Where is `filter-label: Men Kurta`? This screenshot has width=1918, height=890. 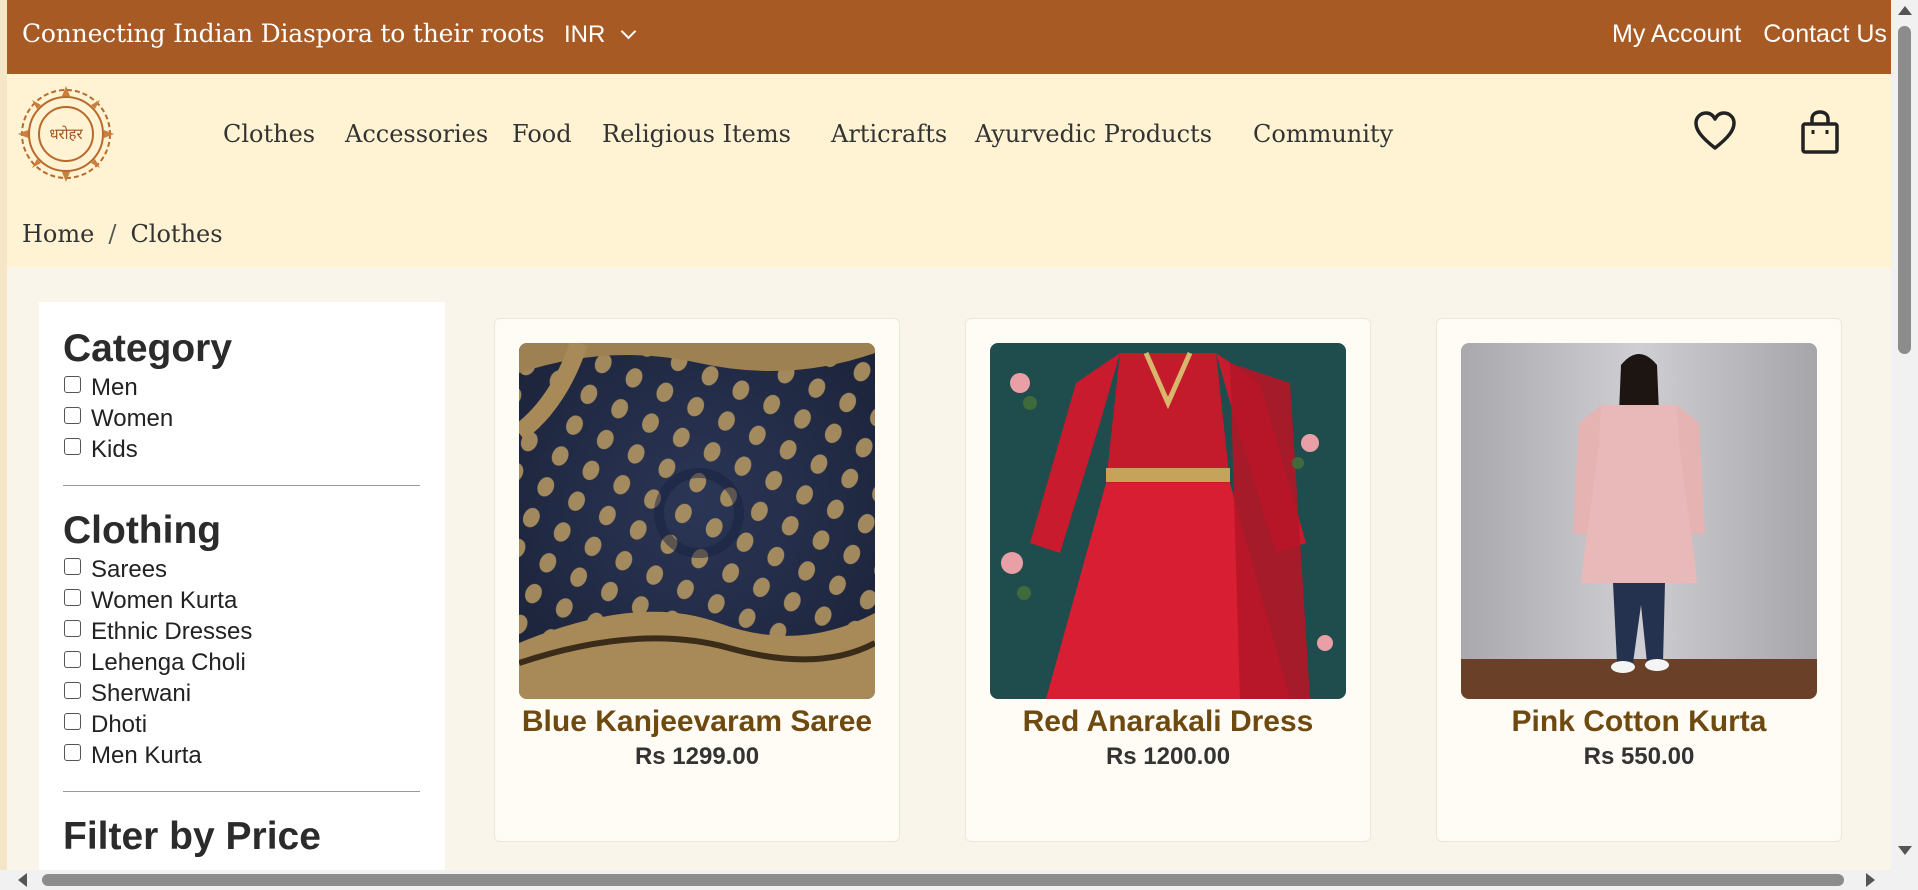
filter-label: Men Kurta is located at coordinates (146, 755).